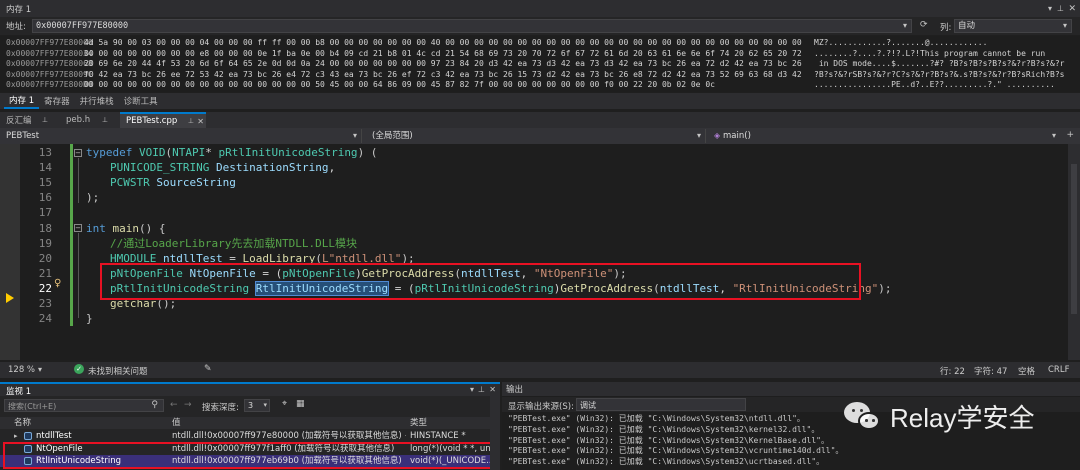 This screenshot has height=470, width=1080. I want to click on code-token: () {, so click(152, 228).